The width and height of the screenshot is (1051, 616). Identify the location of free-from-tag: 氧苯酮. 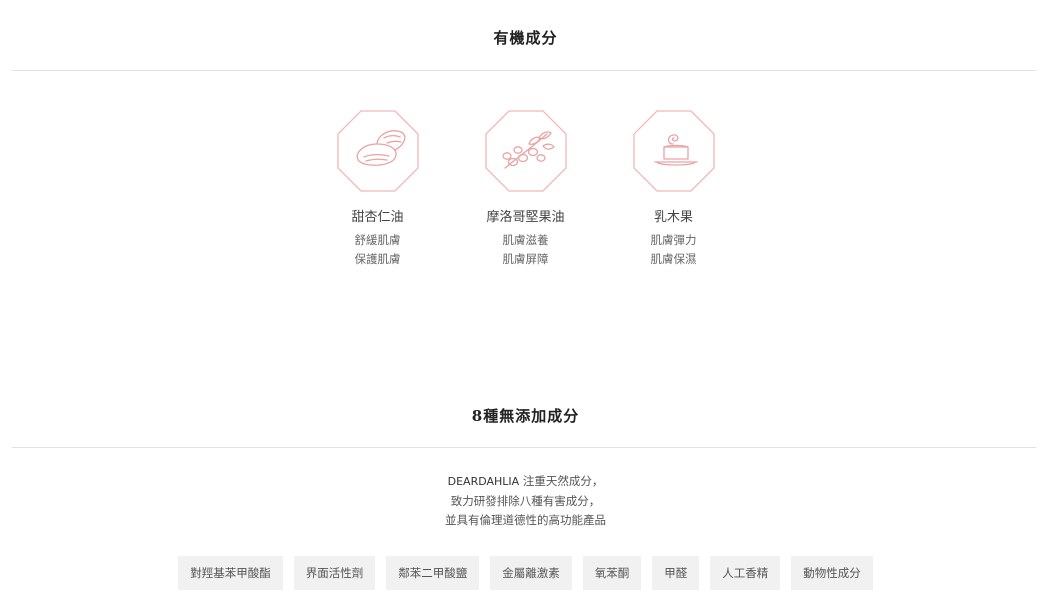
(612, 573).